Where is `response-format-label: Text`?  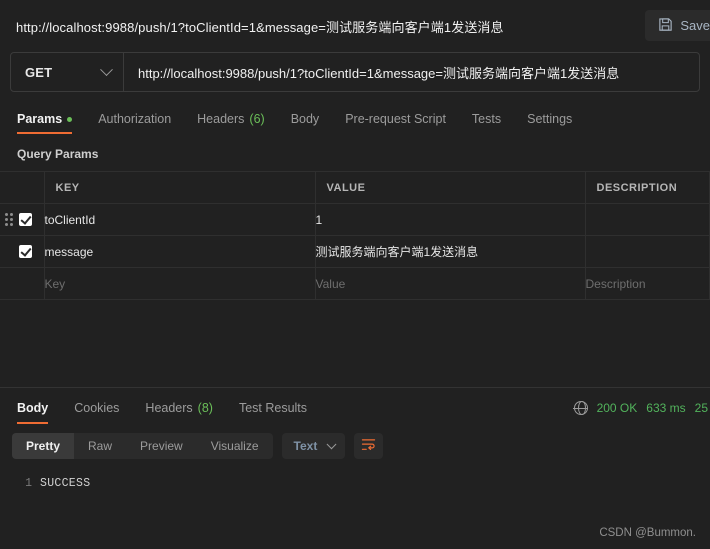
response-format-label: Text is located at coordinates (305, 446).